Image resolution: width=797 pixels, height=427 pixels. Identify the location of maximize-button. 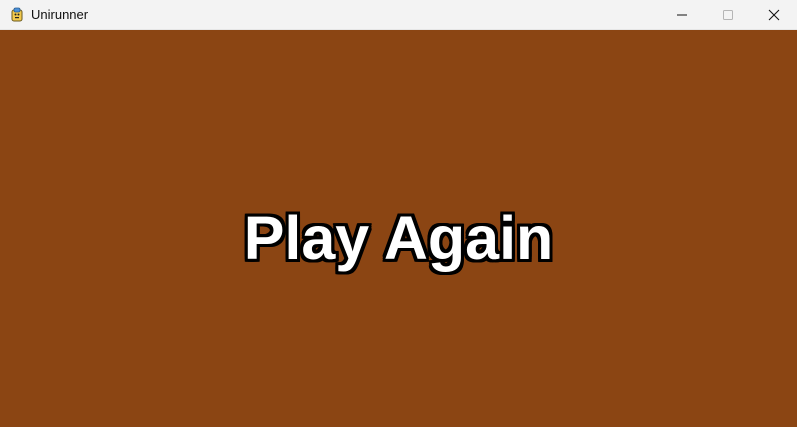
(728, 15).